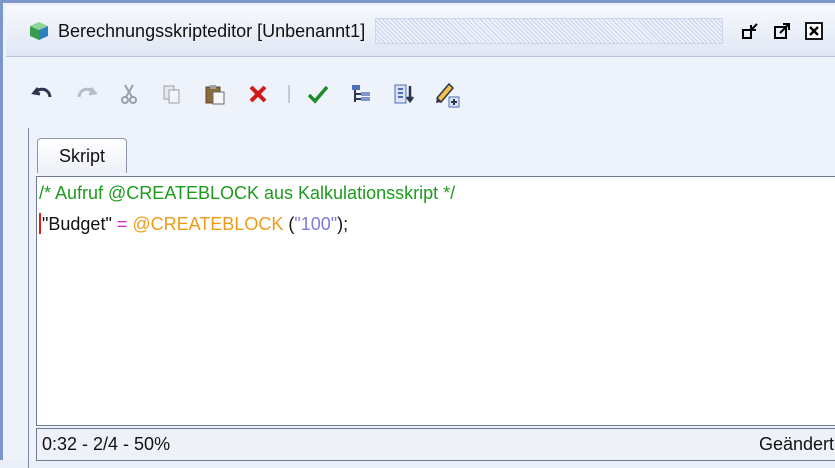 This screenshot has width=835, height=468. Describe the element at coordinates (447, 94) in the screenshot. I see `edit-pencil-icon` at that location.